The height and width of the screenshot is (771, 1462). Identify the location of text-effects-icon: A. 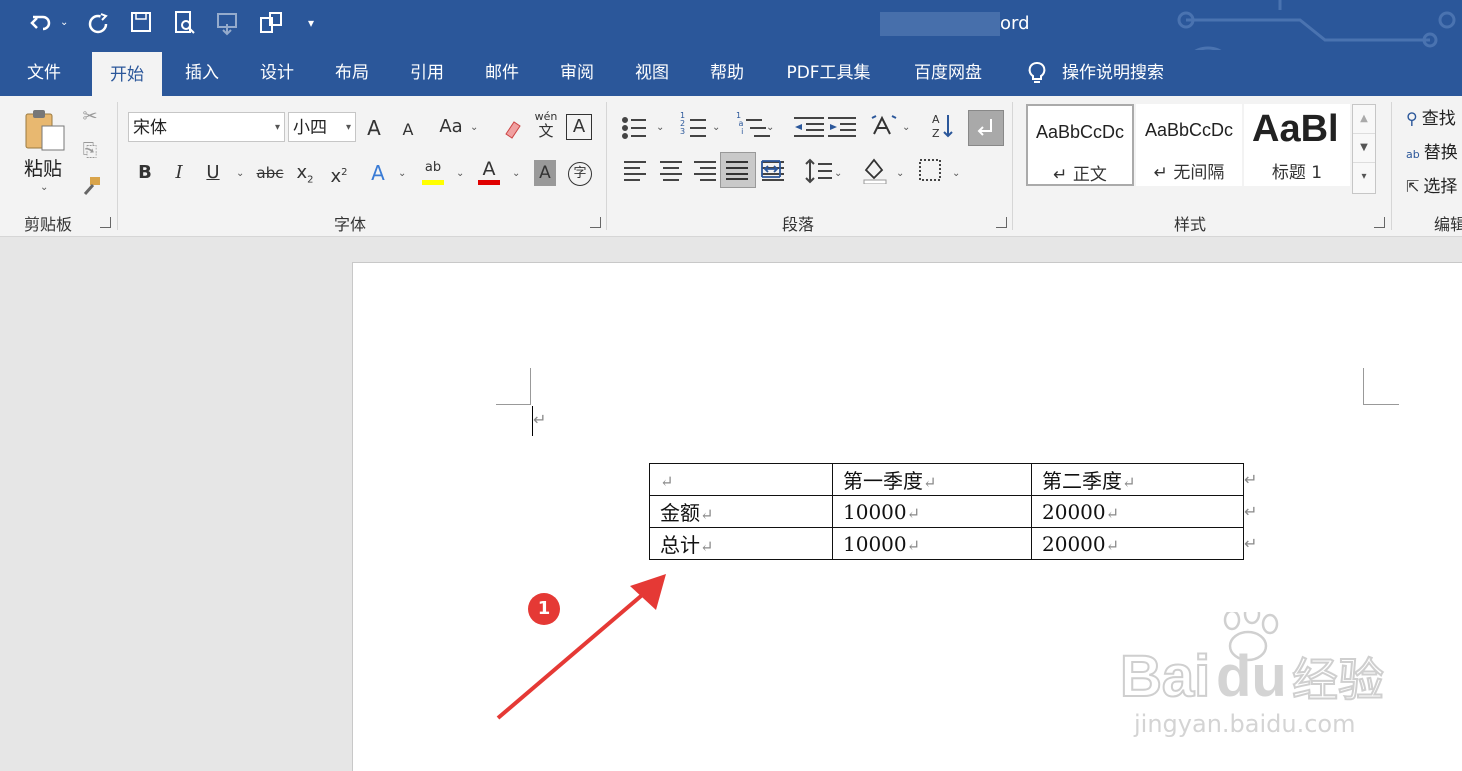
(378, 173).